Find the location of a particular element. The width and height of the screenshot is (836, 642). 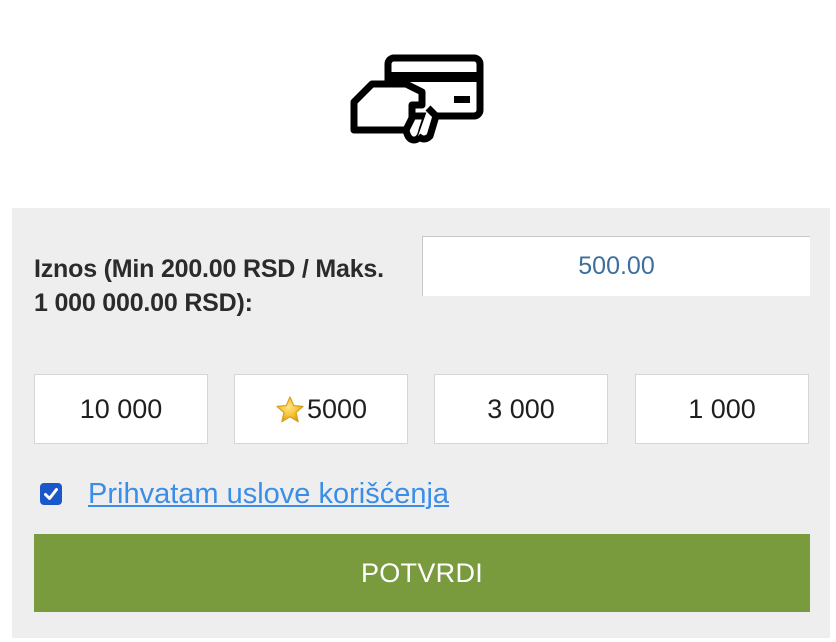

quick-amount-button-10000: 10 000 is located at coordinates (121, 409).